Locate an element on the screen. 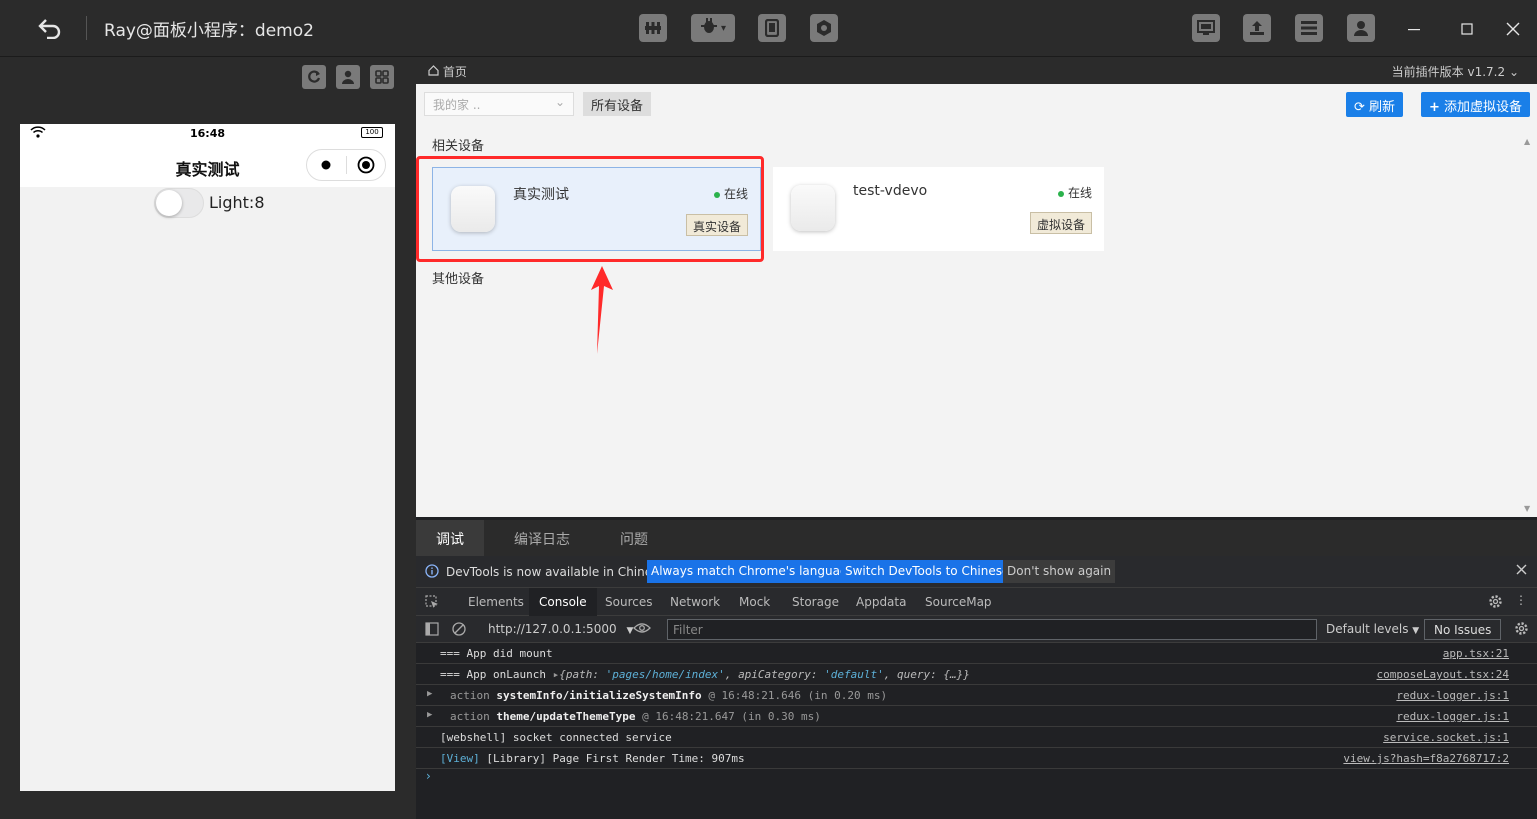 The height and width of the screenshot is (819, 1537). light-switch is located at coordinates (179, 203).